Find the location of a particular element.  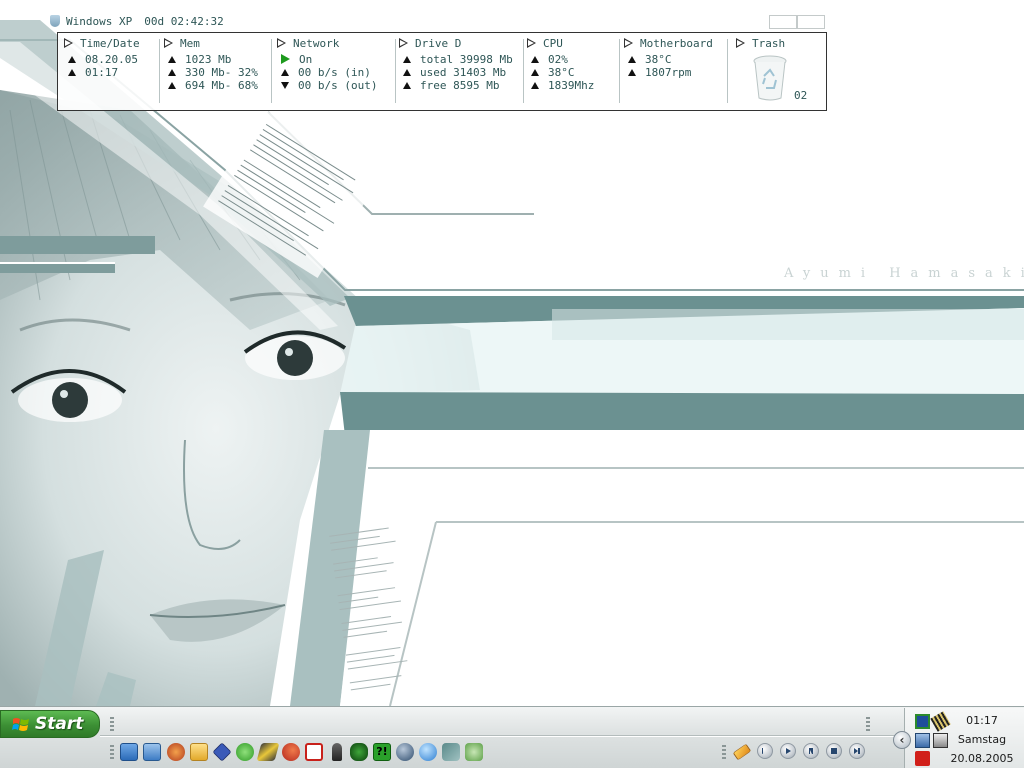

stop-button is located at coordinates (834, 751).